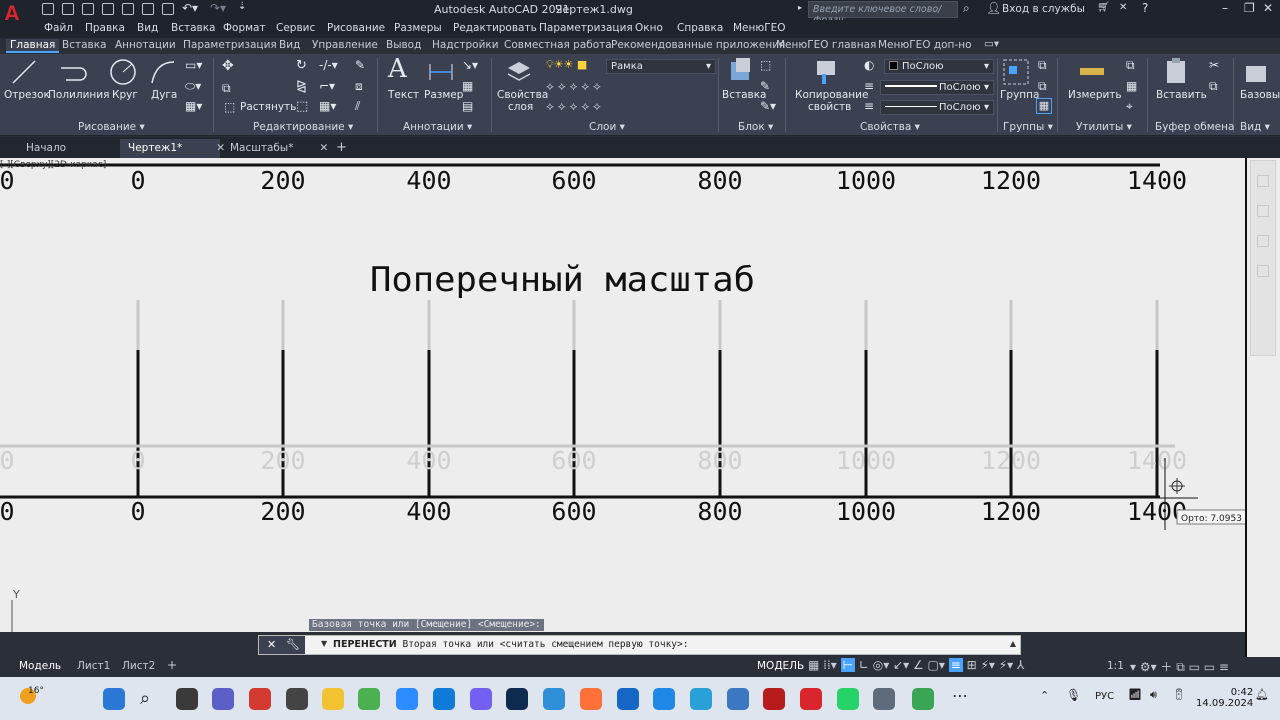  Describe the element at coordinates (74, 72) in the screenshot. I see `polyline-icon` at that location.